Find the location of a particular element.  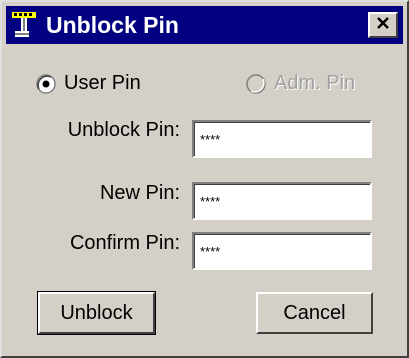

close-button is located at coordinates (383, 25).